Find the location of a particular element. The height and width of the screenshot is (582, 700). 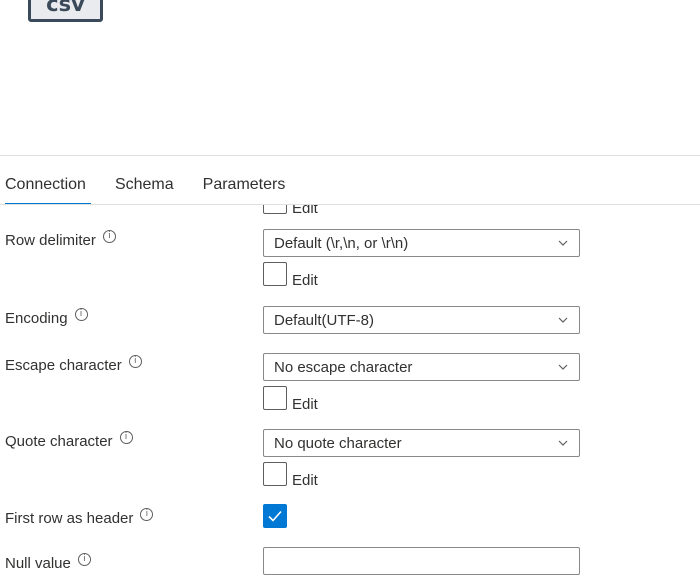

escape-character-value: No escape character is located at coordinates (343, 367).